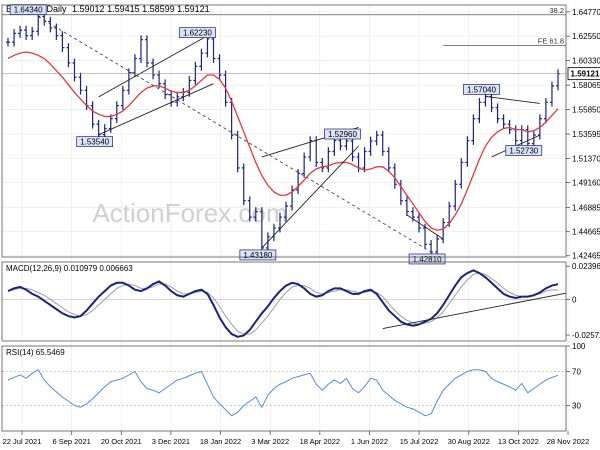 This screenshot has height=450, width=600. Describe the element at coordinates (94, 142) in the screenshot. I see `price-annotation-label: 1.53540` at that location.